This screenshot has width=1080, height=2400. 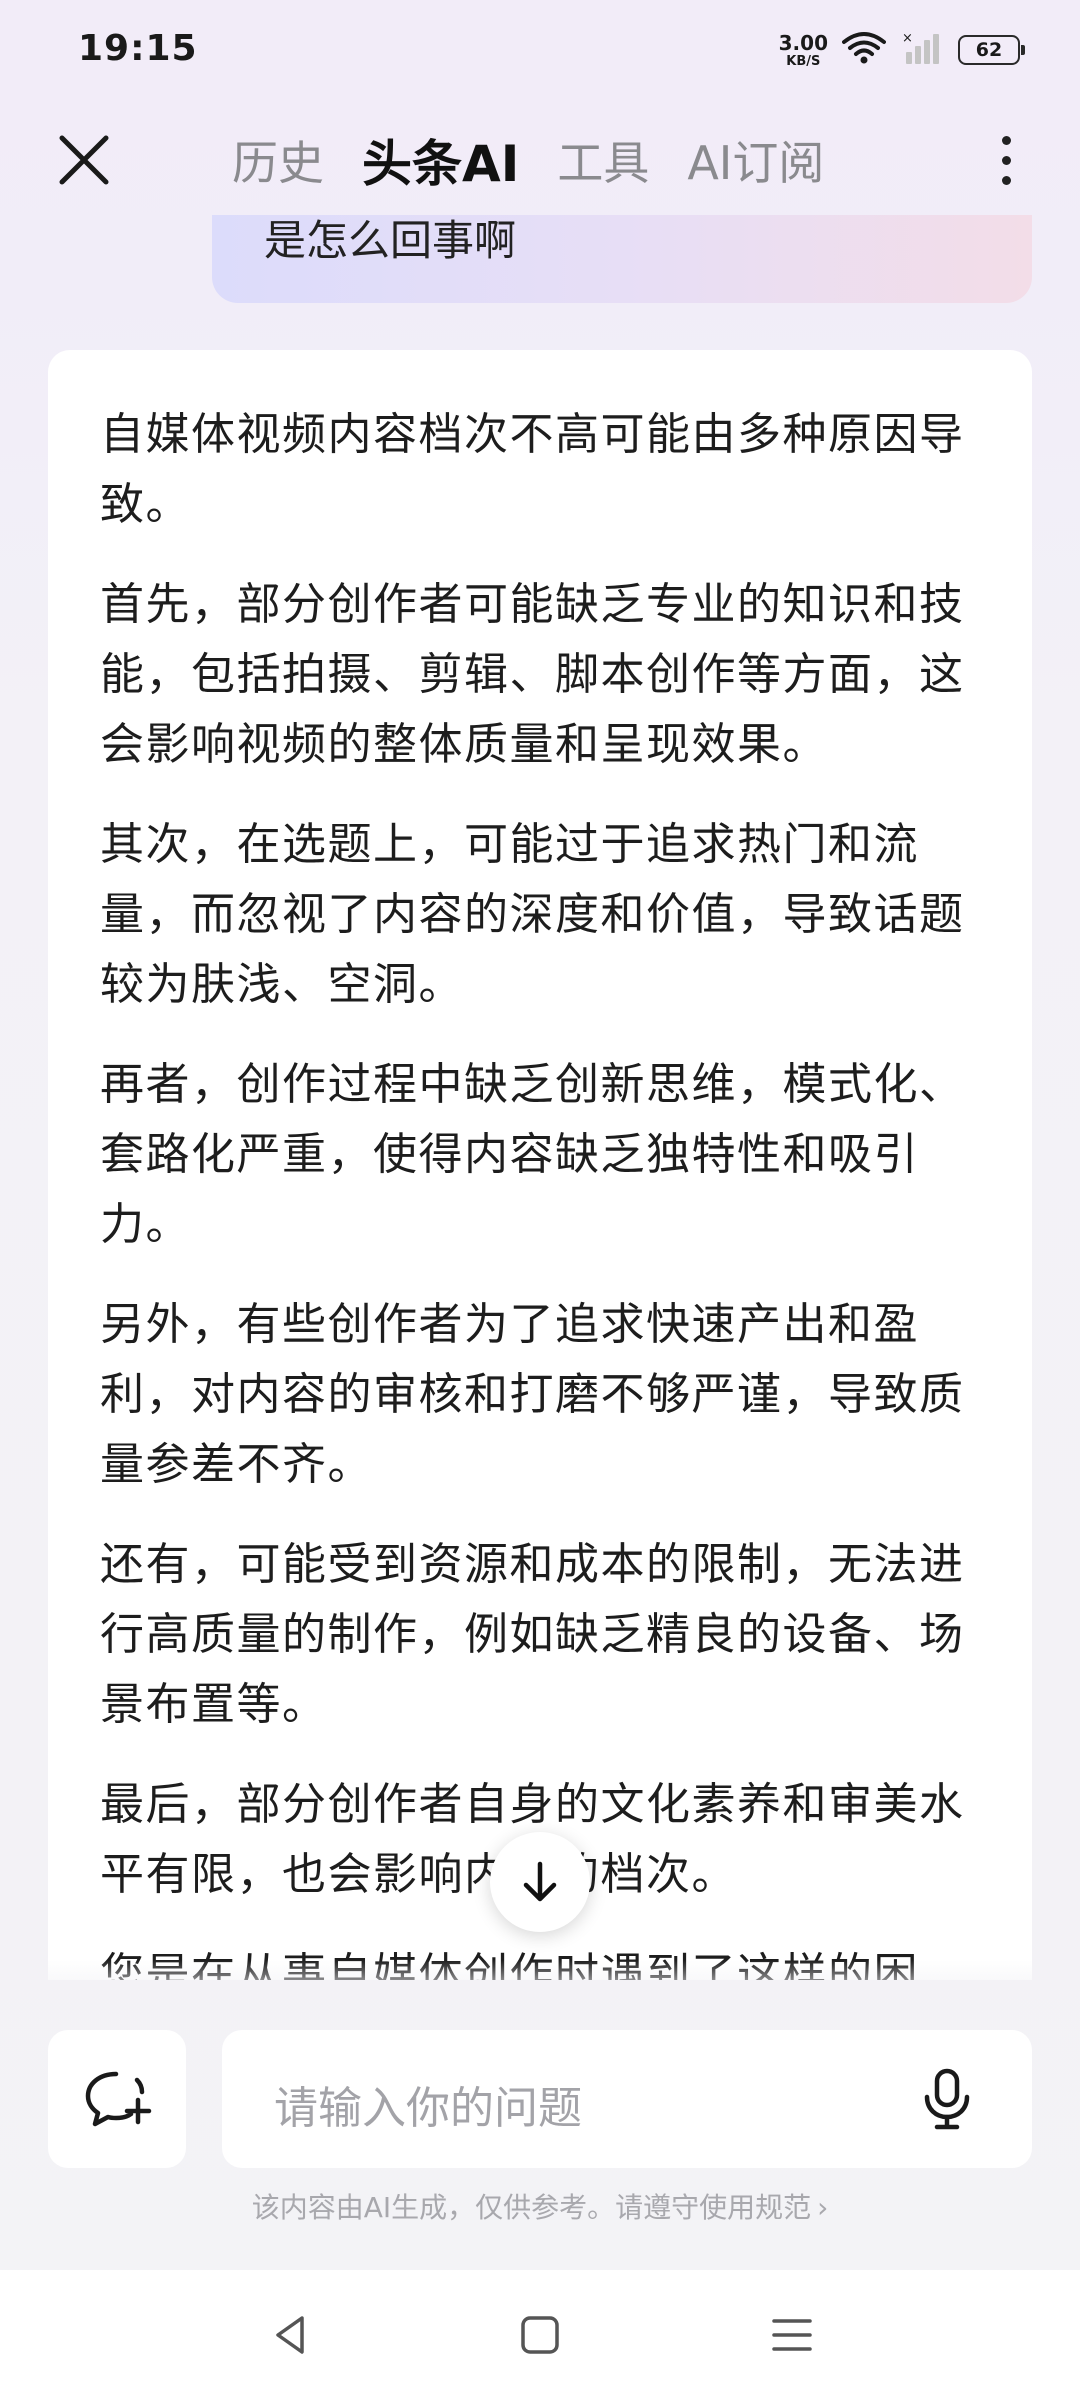 I want to click on user-message-bubble: 是怎么回事啊, so click(x=622, y=259).